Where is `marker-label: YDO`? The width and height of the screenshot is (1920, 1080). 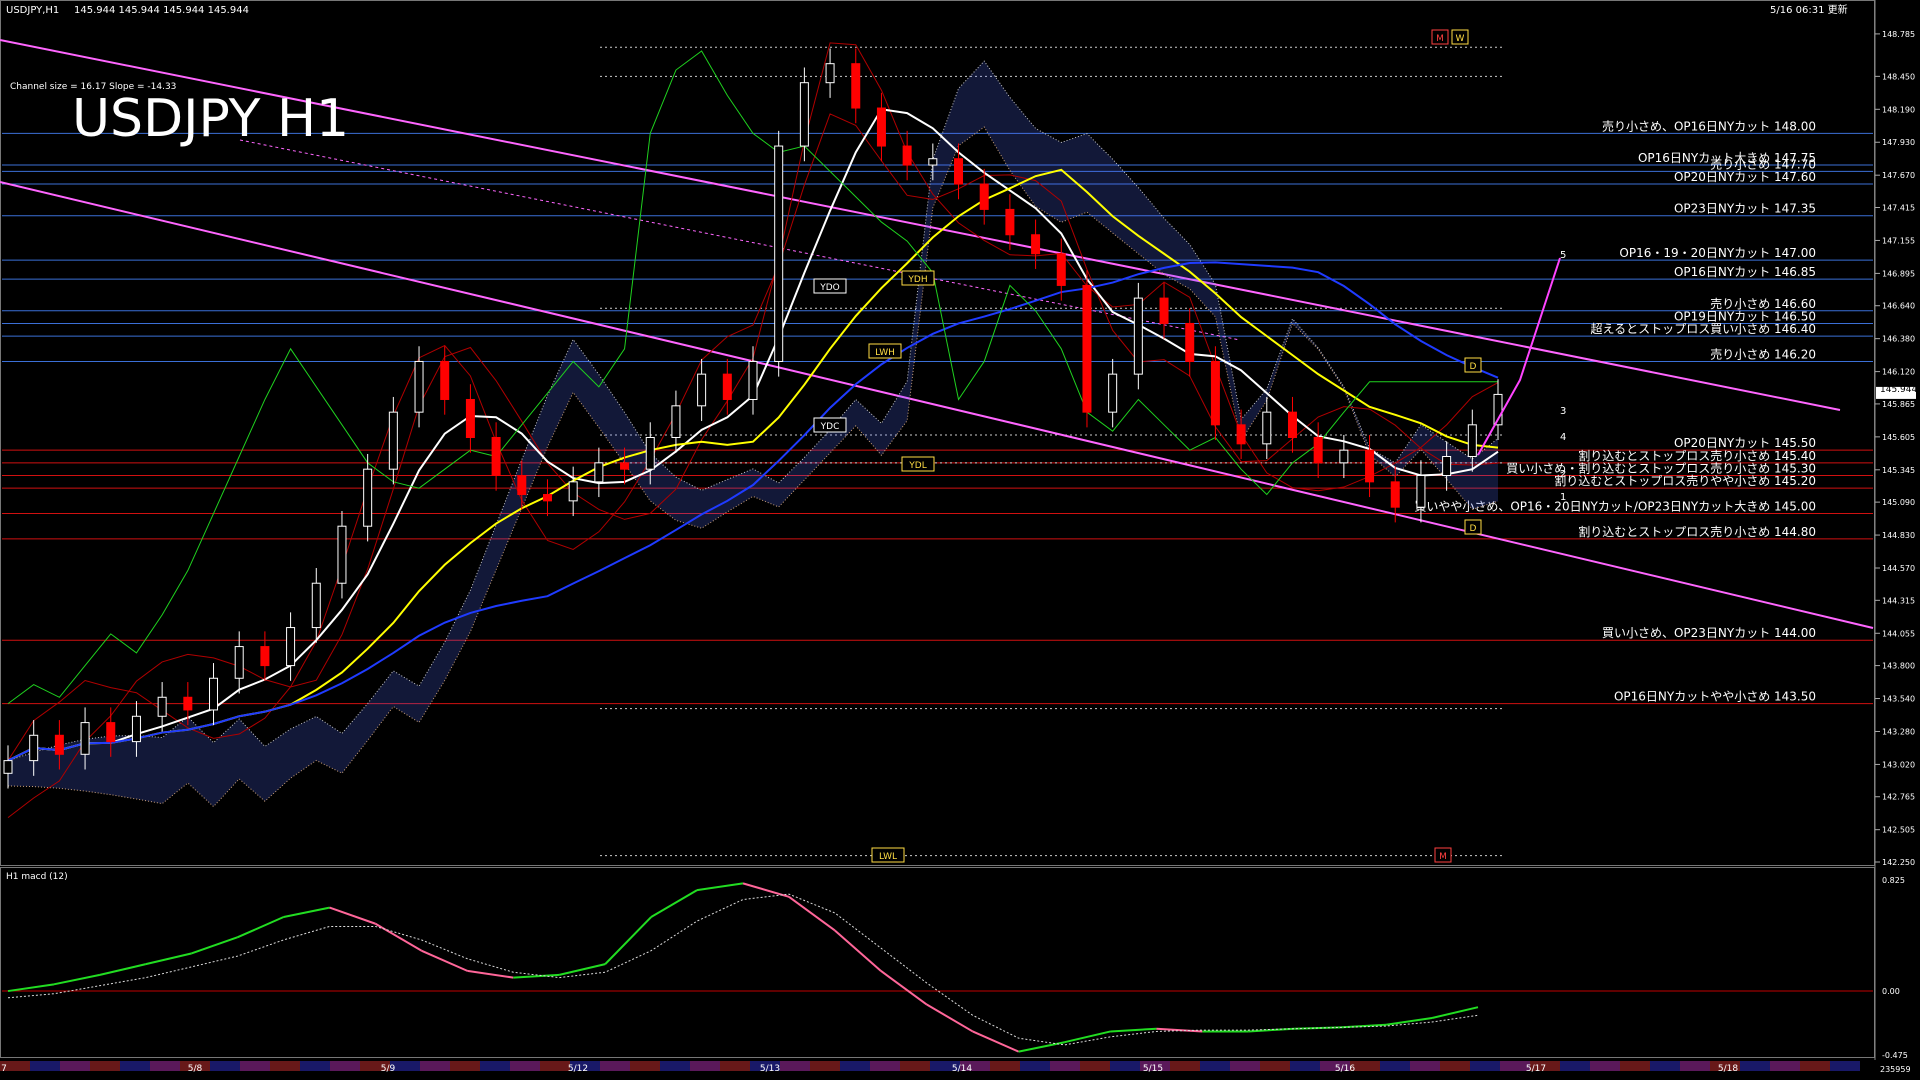
marker-label: YDO is located at coordinates (829, 288).